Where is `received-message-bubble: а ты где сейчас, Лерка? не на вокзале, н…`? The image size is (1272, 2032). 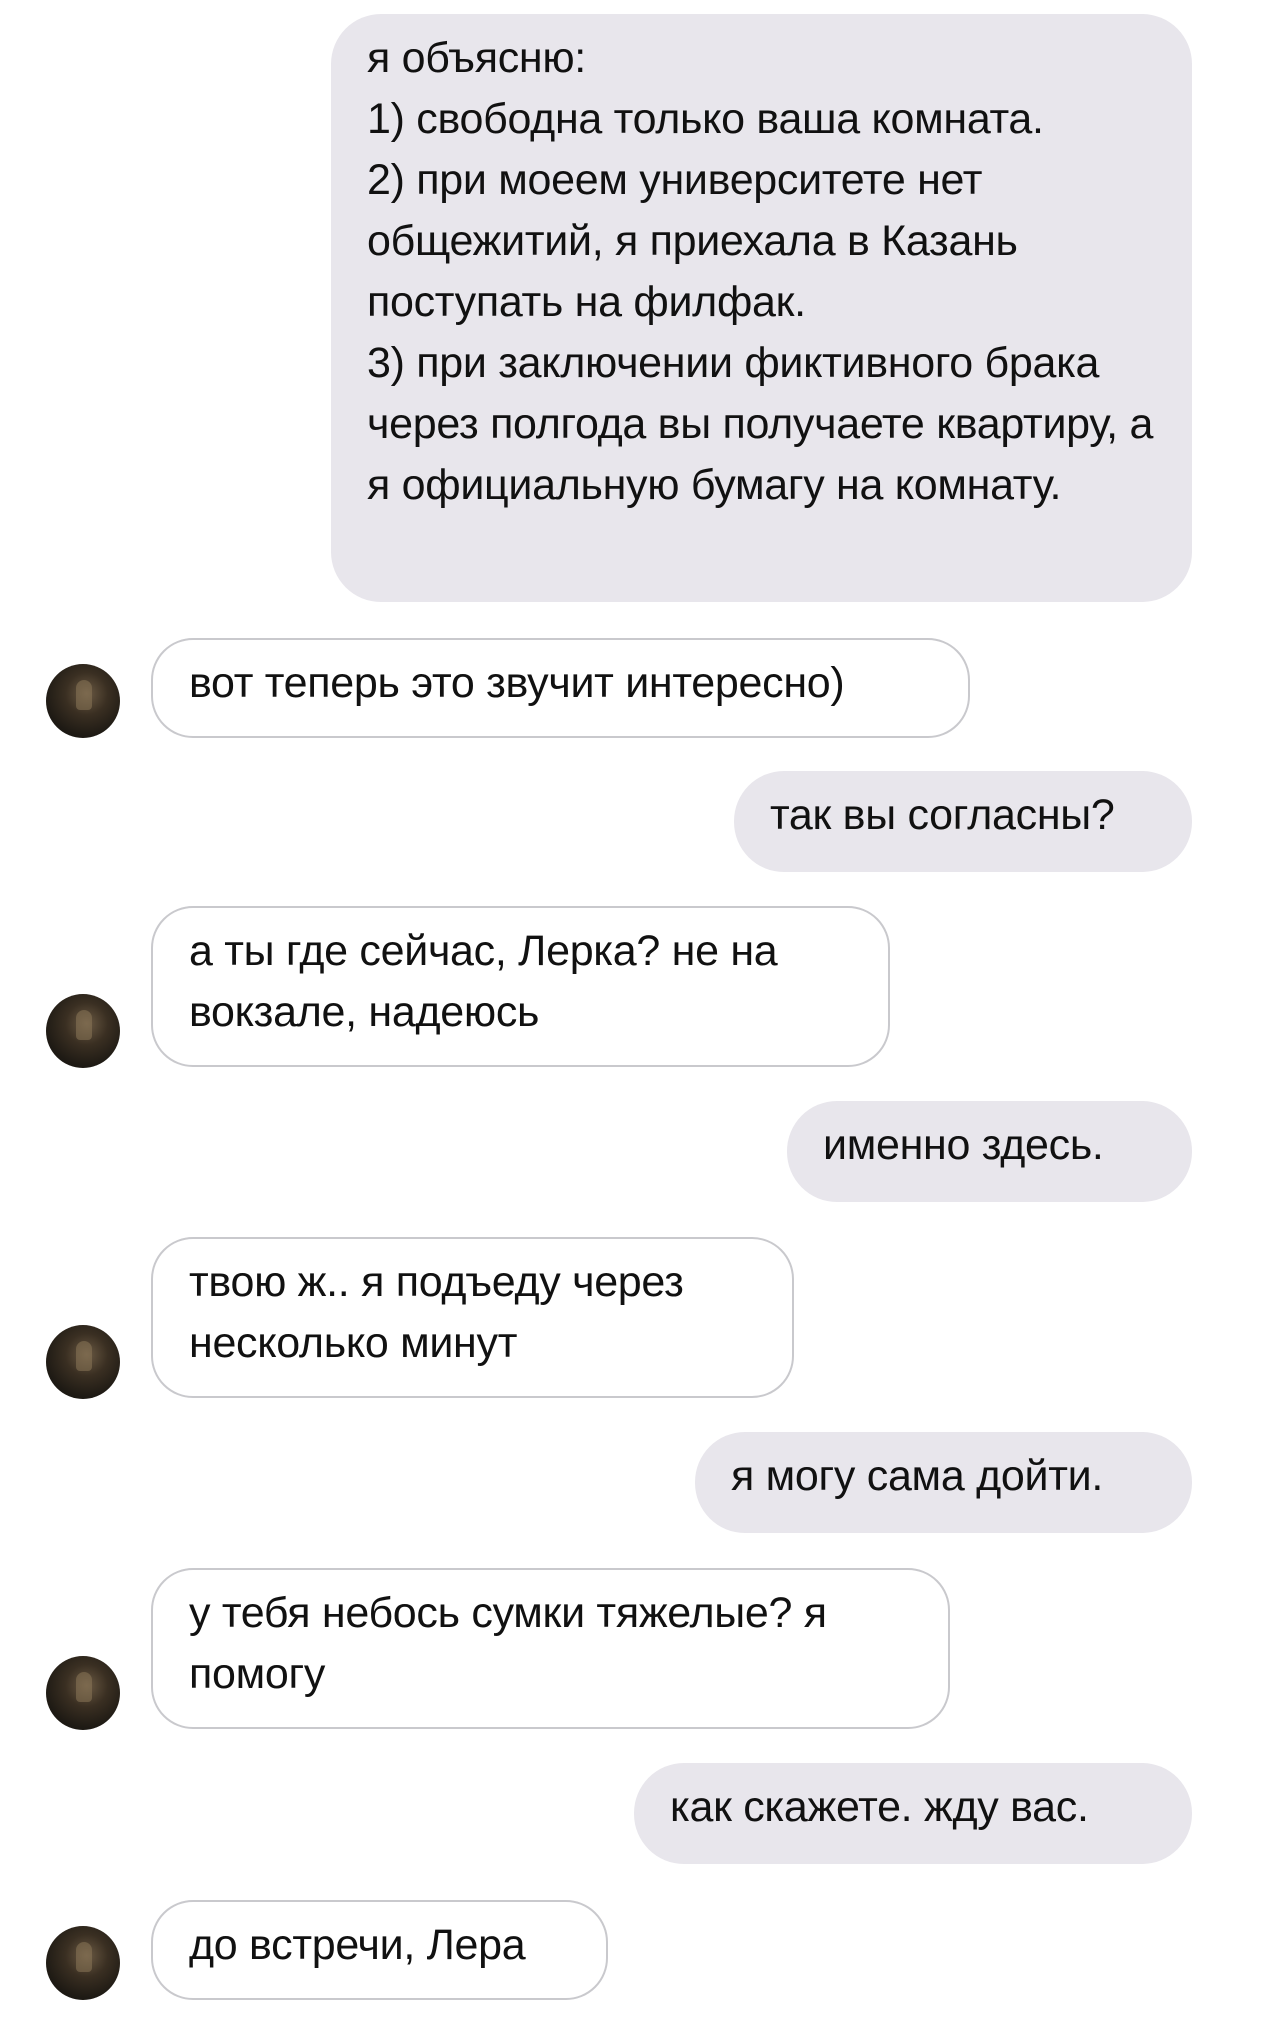 received-message-bubble: а ты где сейчас, Лерка? не на вокзале, н… is located at coordinates (520, 986).